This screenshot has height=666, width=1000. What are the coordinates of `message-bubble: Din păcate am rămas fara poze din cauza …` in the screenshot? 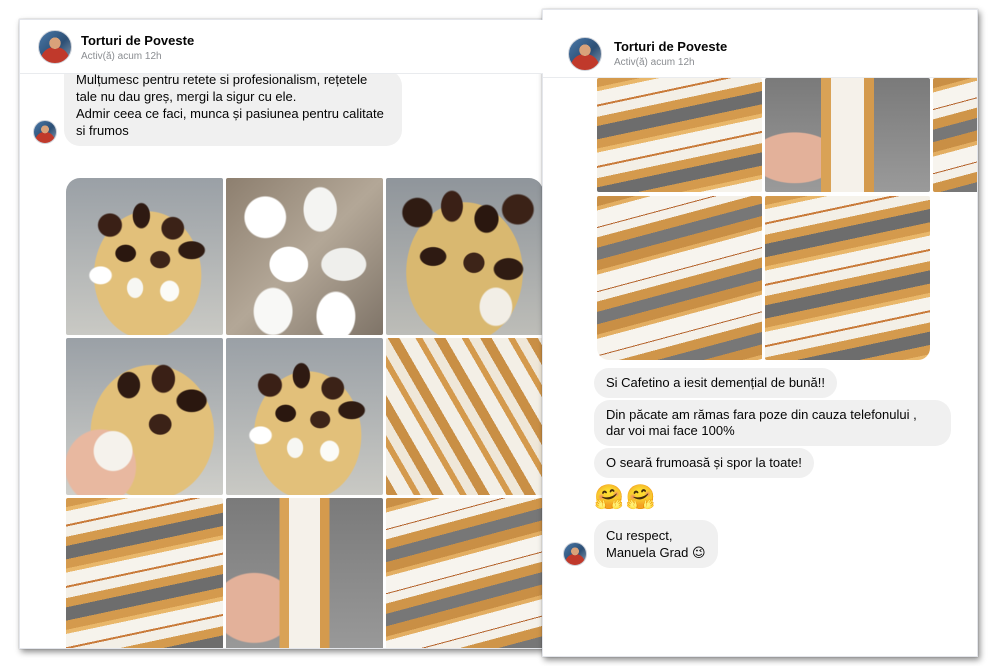 It's located at (772, 423).